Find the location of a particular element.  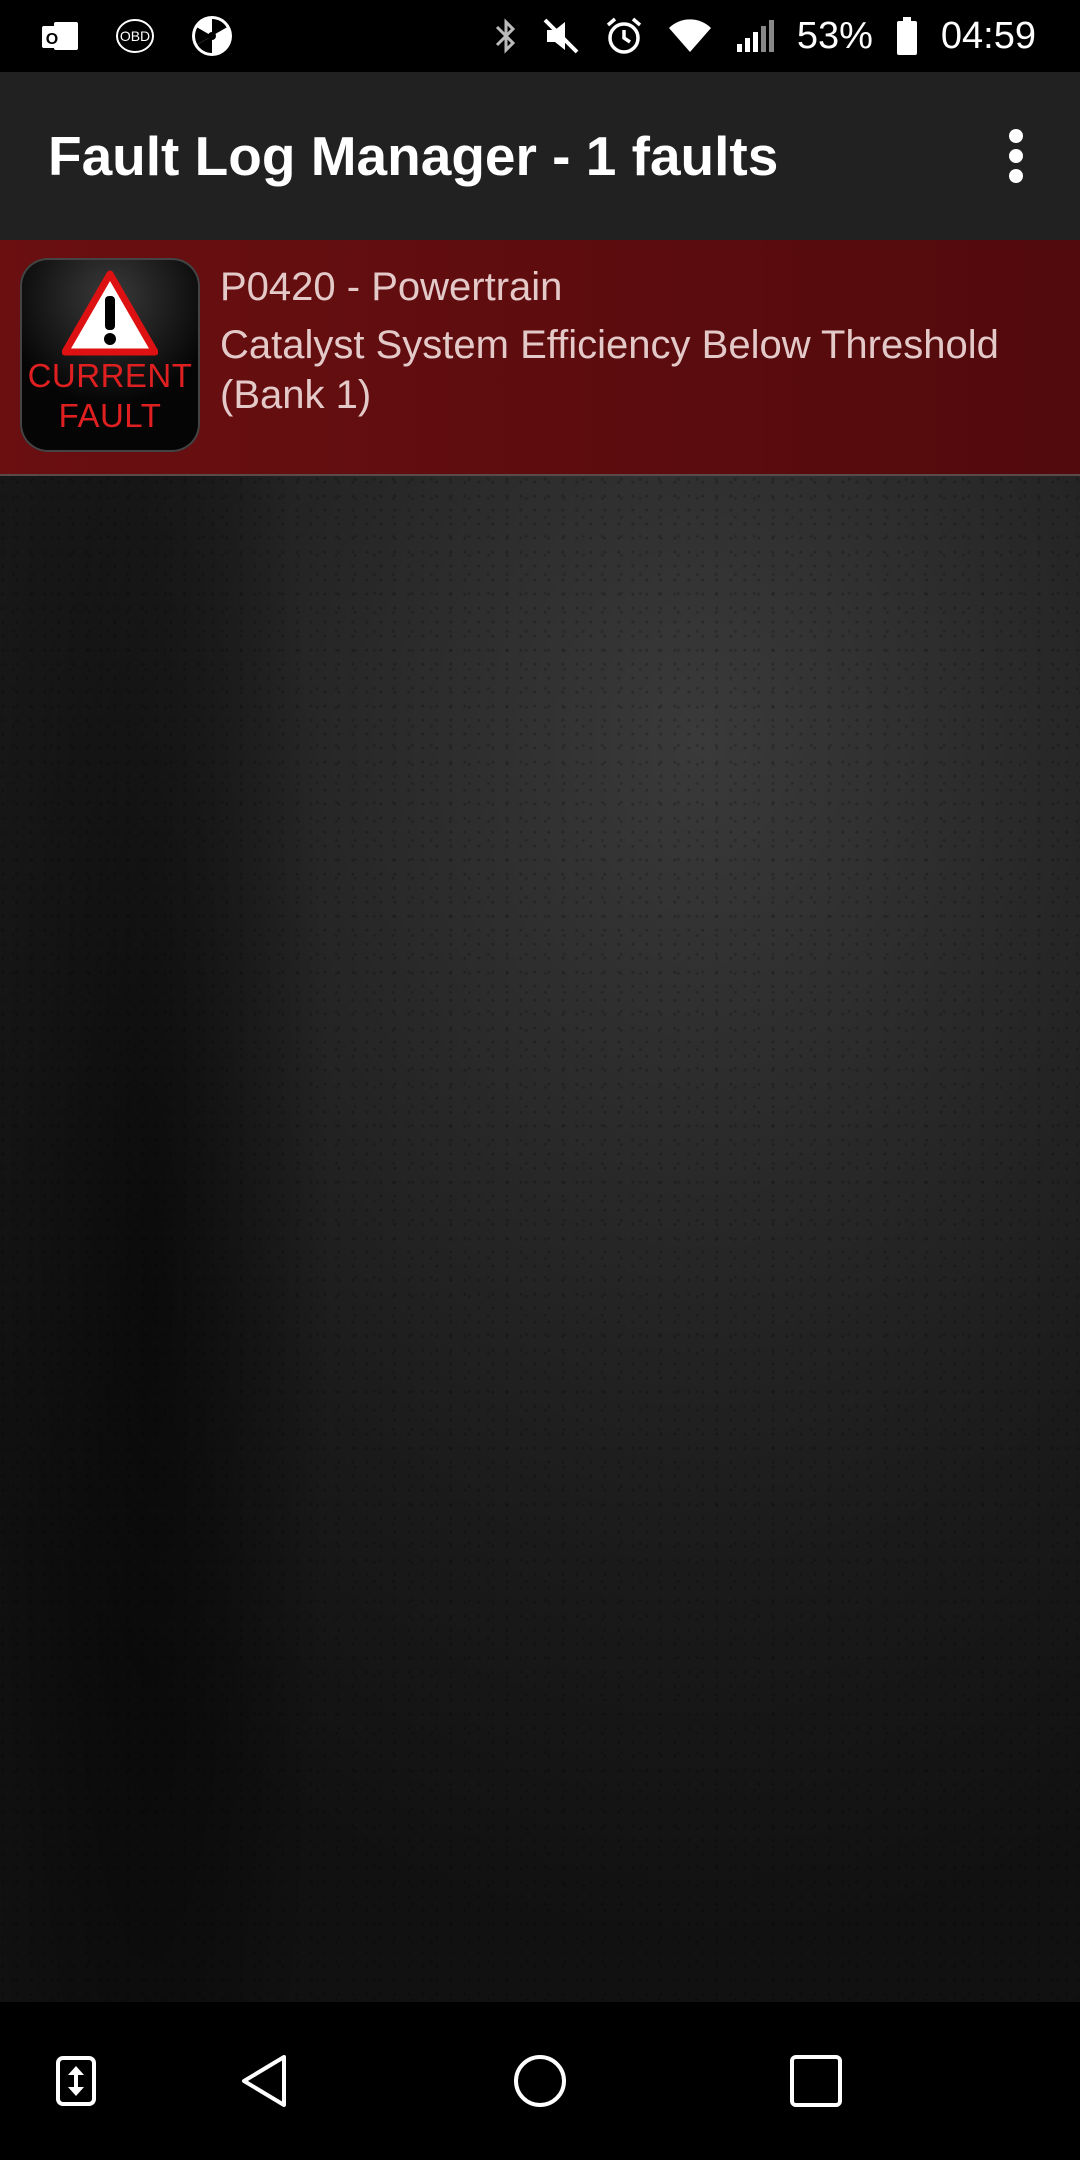

status-left-icons: O OBD is located at coordinates (117, 36).